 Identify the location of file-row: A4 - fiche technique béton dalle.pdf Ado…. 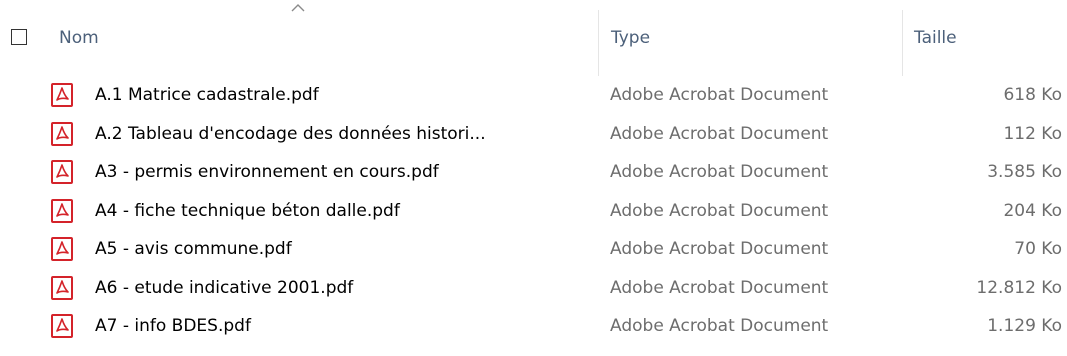
(533, 211).